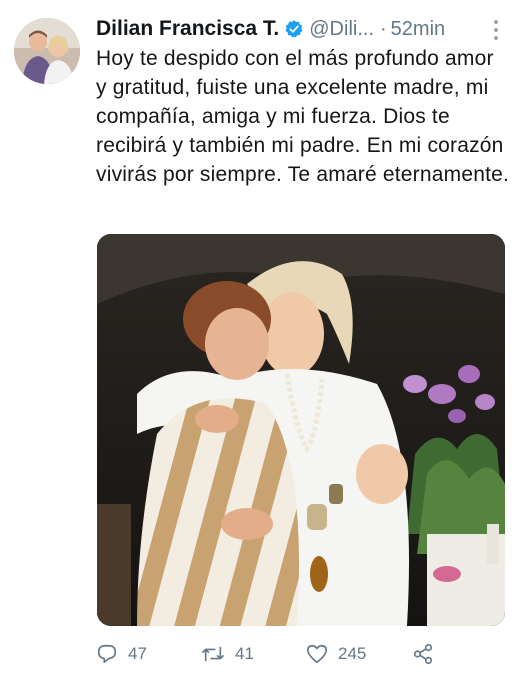  Describe the element at coordinates (187, 29) in the screenshot. I see `author-name: Dilian Francisca T.` at that location.